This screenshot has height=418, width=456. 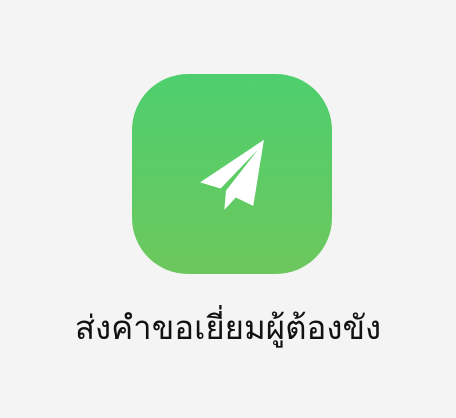 I want to click on paper-plane-icon, so click(x=232, y=174).